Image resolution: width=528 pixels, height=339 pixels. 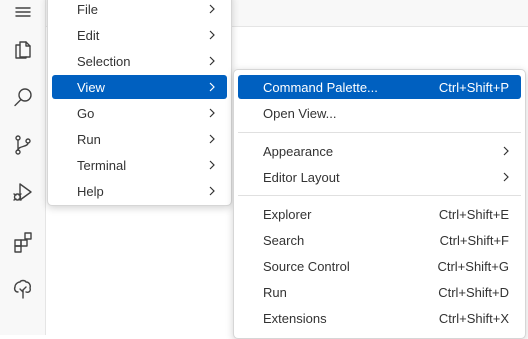 What do you see at coordinates (284, 240) in the screenshot?
I see `menu-item-label: Search` at bounding box center [284, 240].